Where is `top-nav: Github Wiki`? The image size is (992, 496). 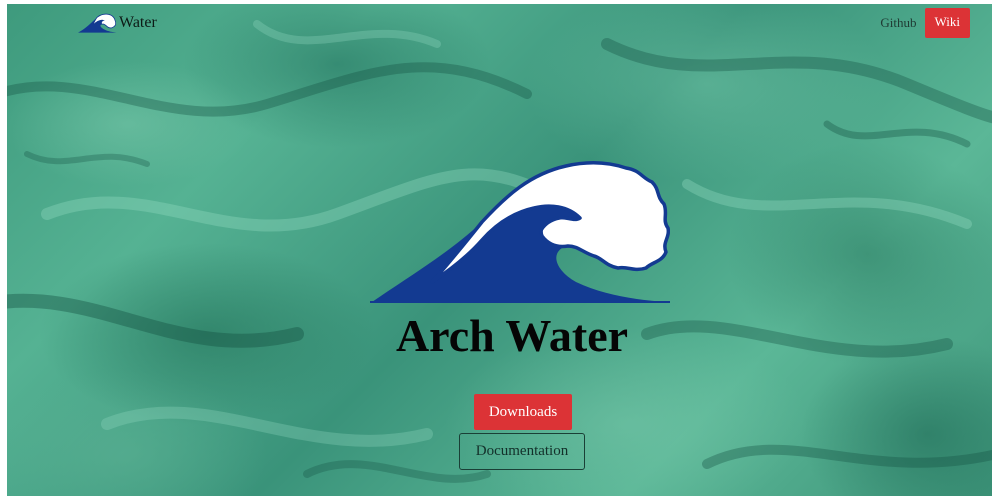
top-nav: Github Wiki is located at coordinates (925, 23).